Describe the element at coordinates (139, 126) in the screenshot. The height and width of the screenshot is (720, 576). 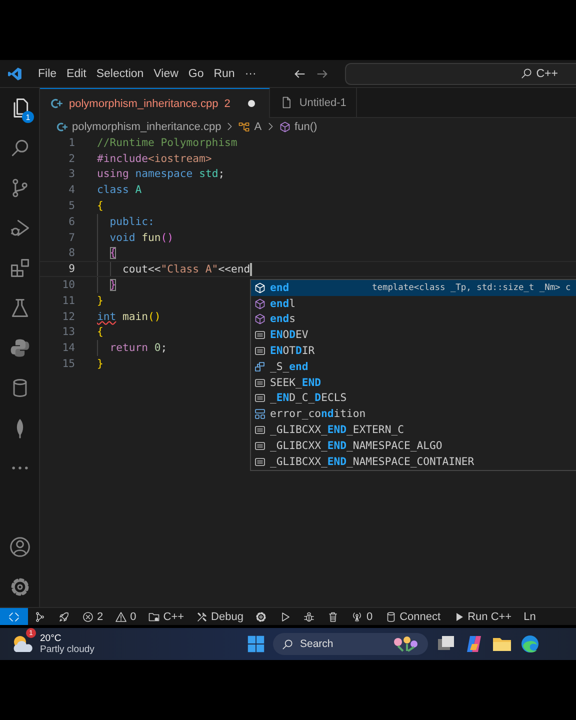
I see `breadcrumb: polymorphism_inheritance.cpp` at that location.